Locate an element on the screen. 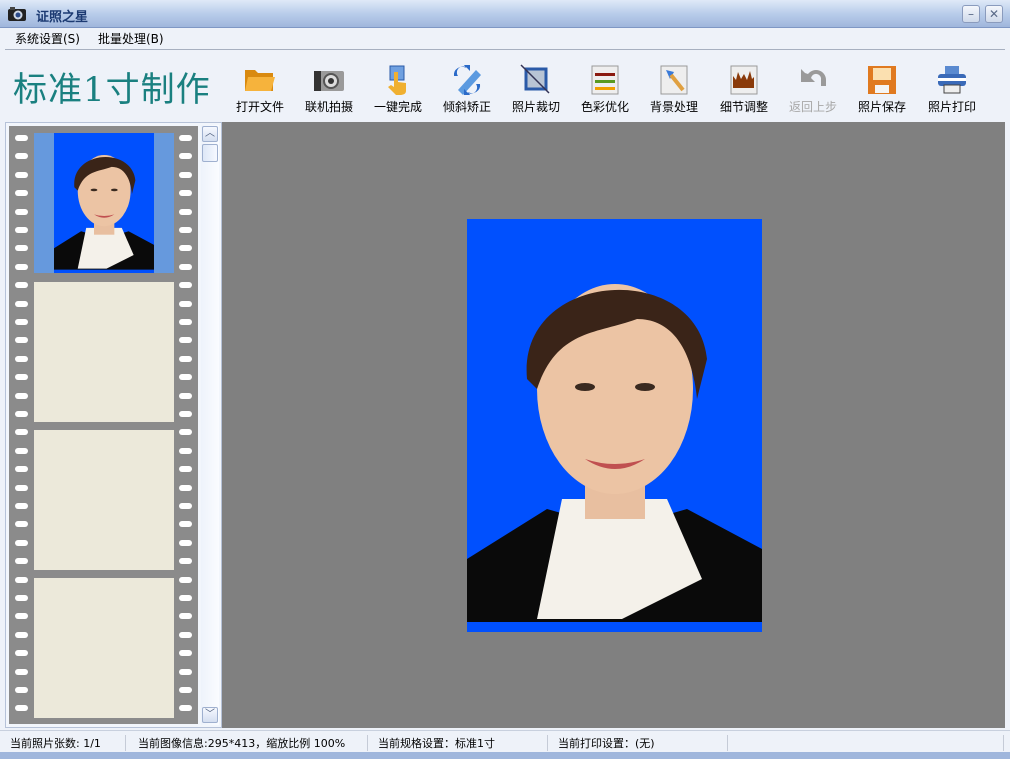  app-title: 证照之星 is located at coordinates (62, 17).